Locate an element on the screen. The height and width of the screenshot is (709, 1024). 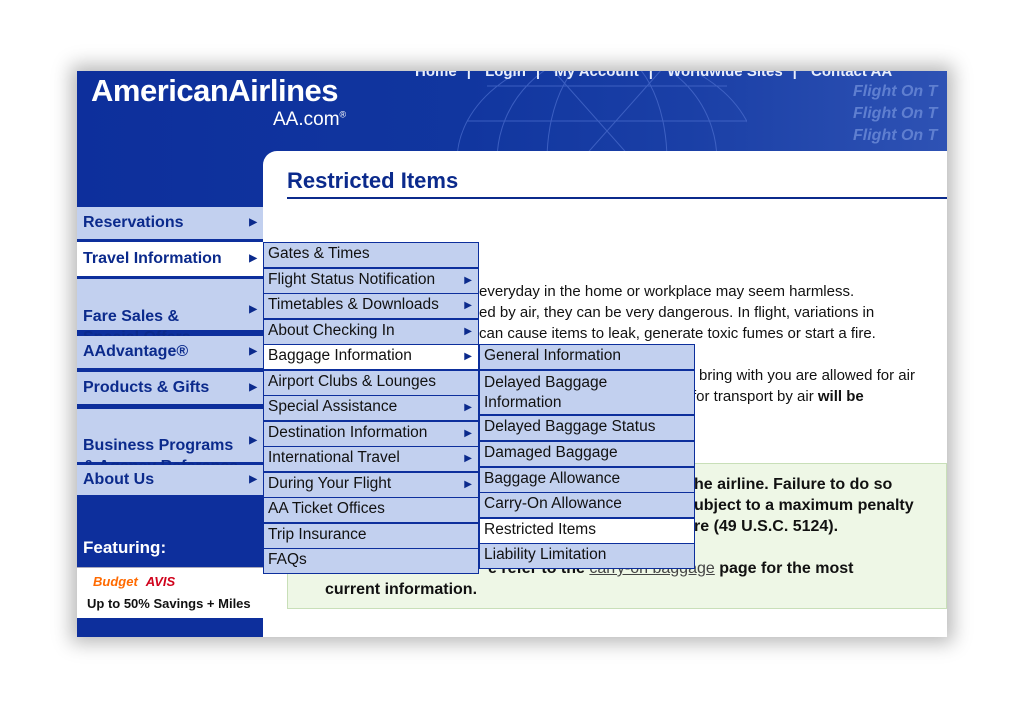
tagline-2: Flight On T is located at coordinates (895, 113).